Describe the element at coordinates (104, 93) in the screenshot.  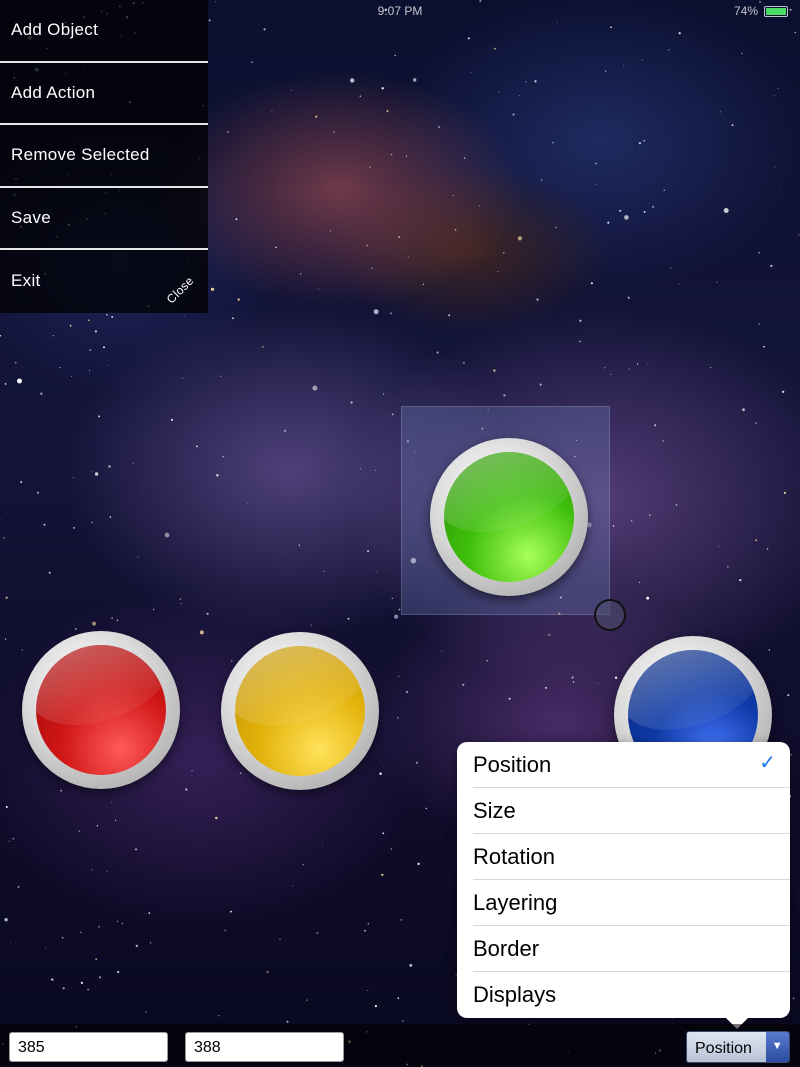
I see `menu-item-add-action: Add Action` at that location.